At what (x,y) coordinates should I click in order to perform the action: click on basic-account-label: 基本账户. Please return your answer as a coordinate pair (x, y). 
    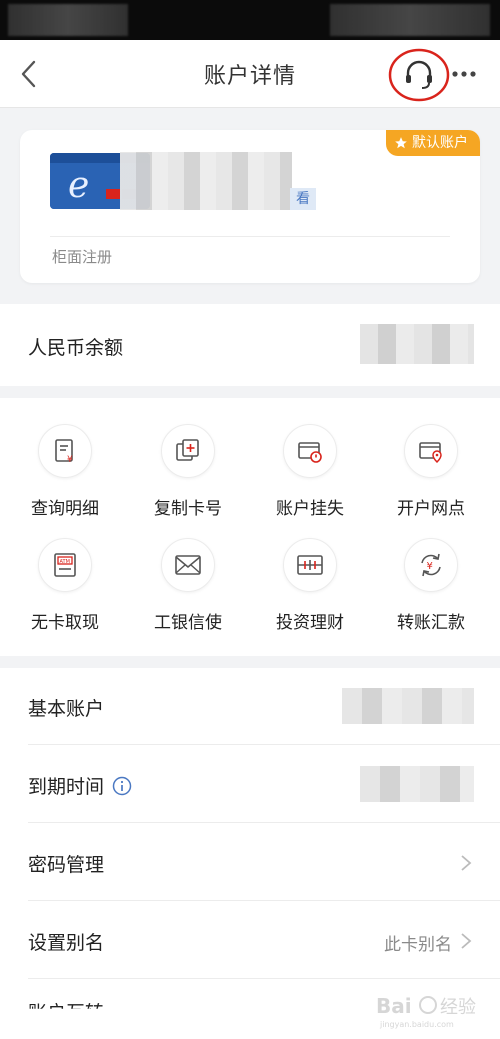
    Looking at the image, I should click on (66, 709).